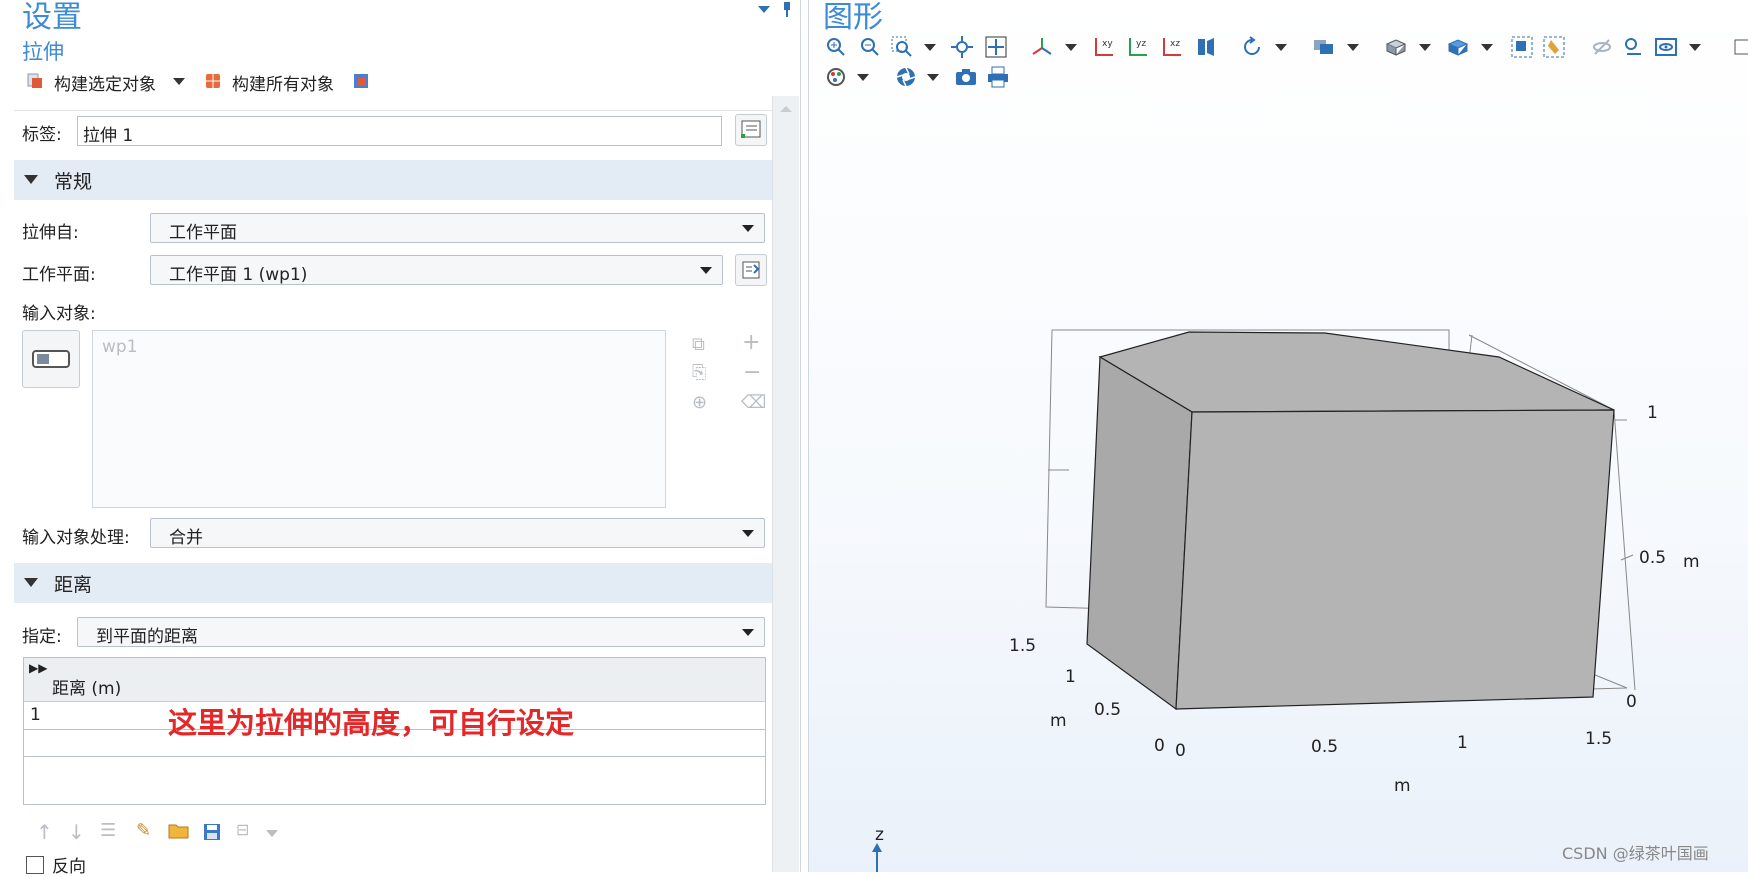 This screenshot has width=1748, height=877. What do you see at coordinates (272, 833) in the screenshot?
I see `table-options-dropdown-icon` at bounding box center [272, 833].